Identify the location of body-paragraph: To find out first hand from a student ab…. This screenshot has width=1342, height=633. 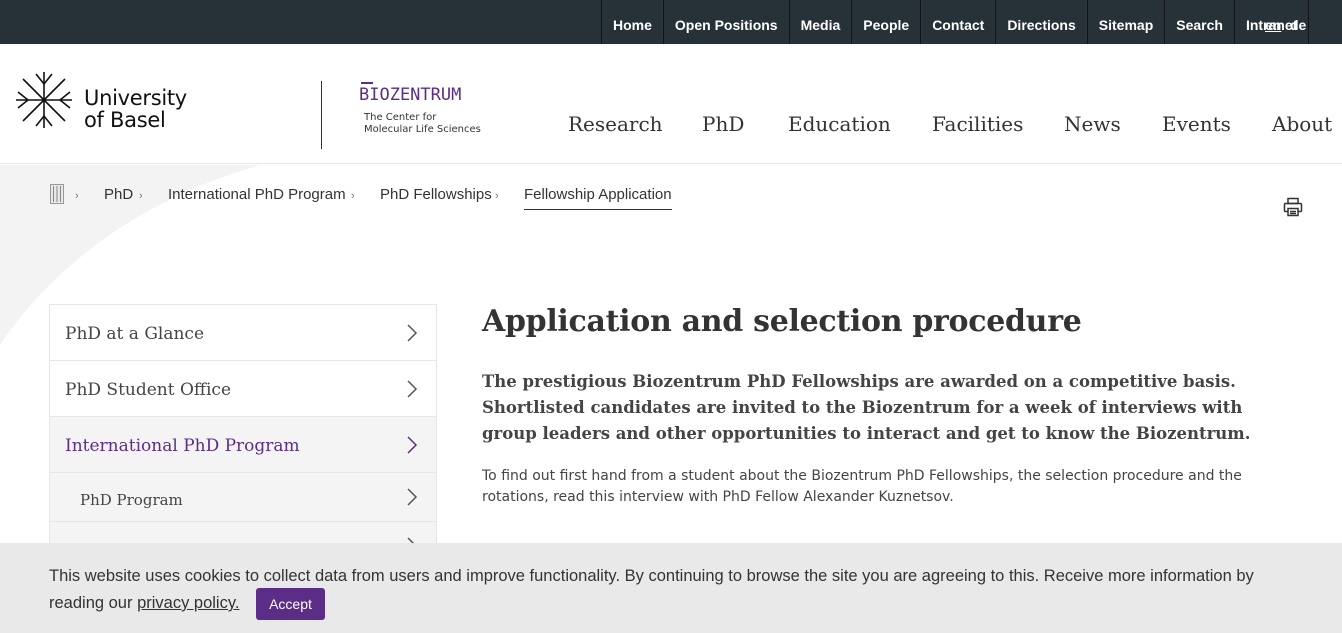
(862, 486).